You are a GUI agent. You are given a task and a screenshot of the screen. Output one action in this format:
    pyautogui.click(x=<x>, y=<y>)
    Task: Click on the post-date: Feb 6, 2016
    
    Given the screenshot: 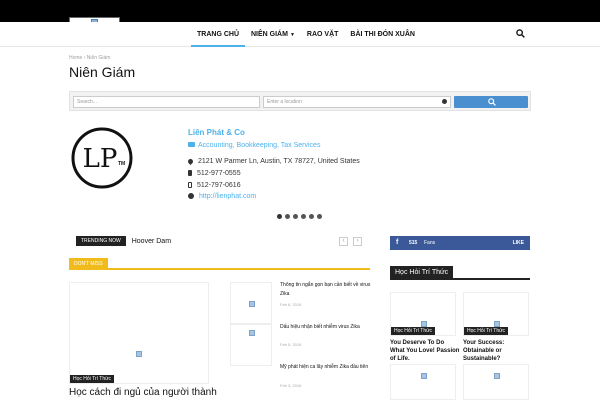 What is the action you would take?
    pyautogui.click(x=291, y=304)
    